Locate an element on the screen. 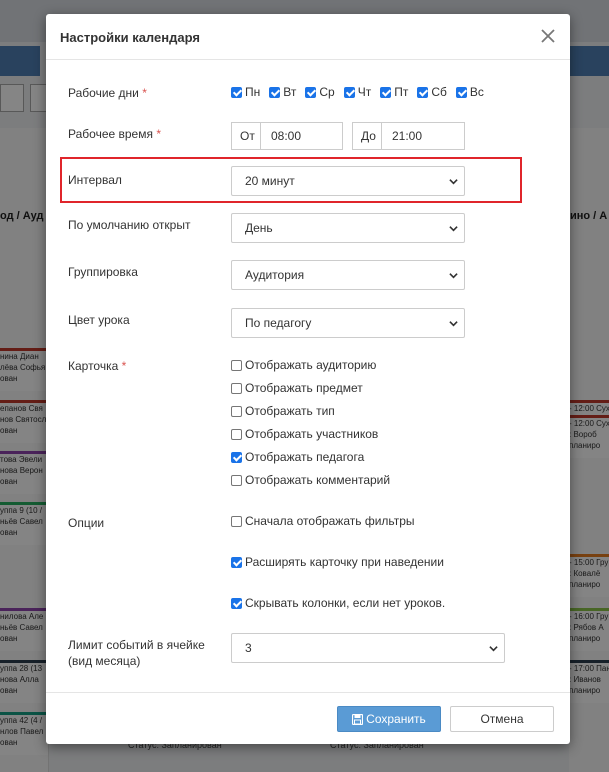  card-option-checkbox: Отображать педагога is located at coordinates (297, 457).